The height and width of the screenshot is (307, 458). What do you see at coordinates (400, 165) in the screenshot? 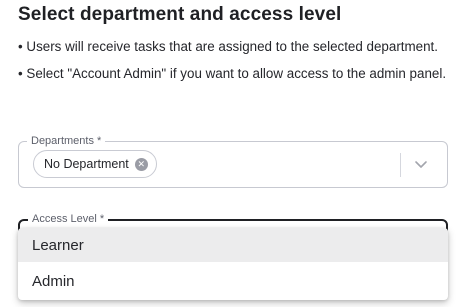
I see `select-divider` at bounding box center [400, 165].